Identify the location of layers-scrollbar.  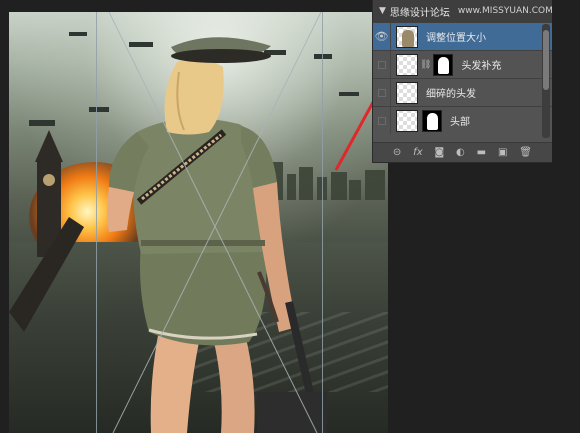
(546, 81).